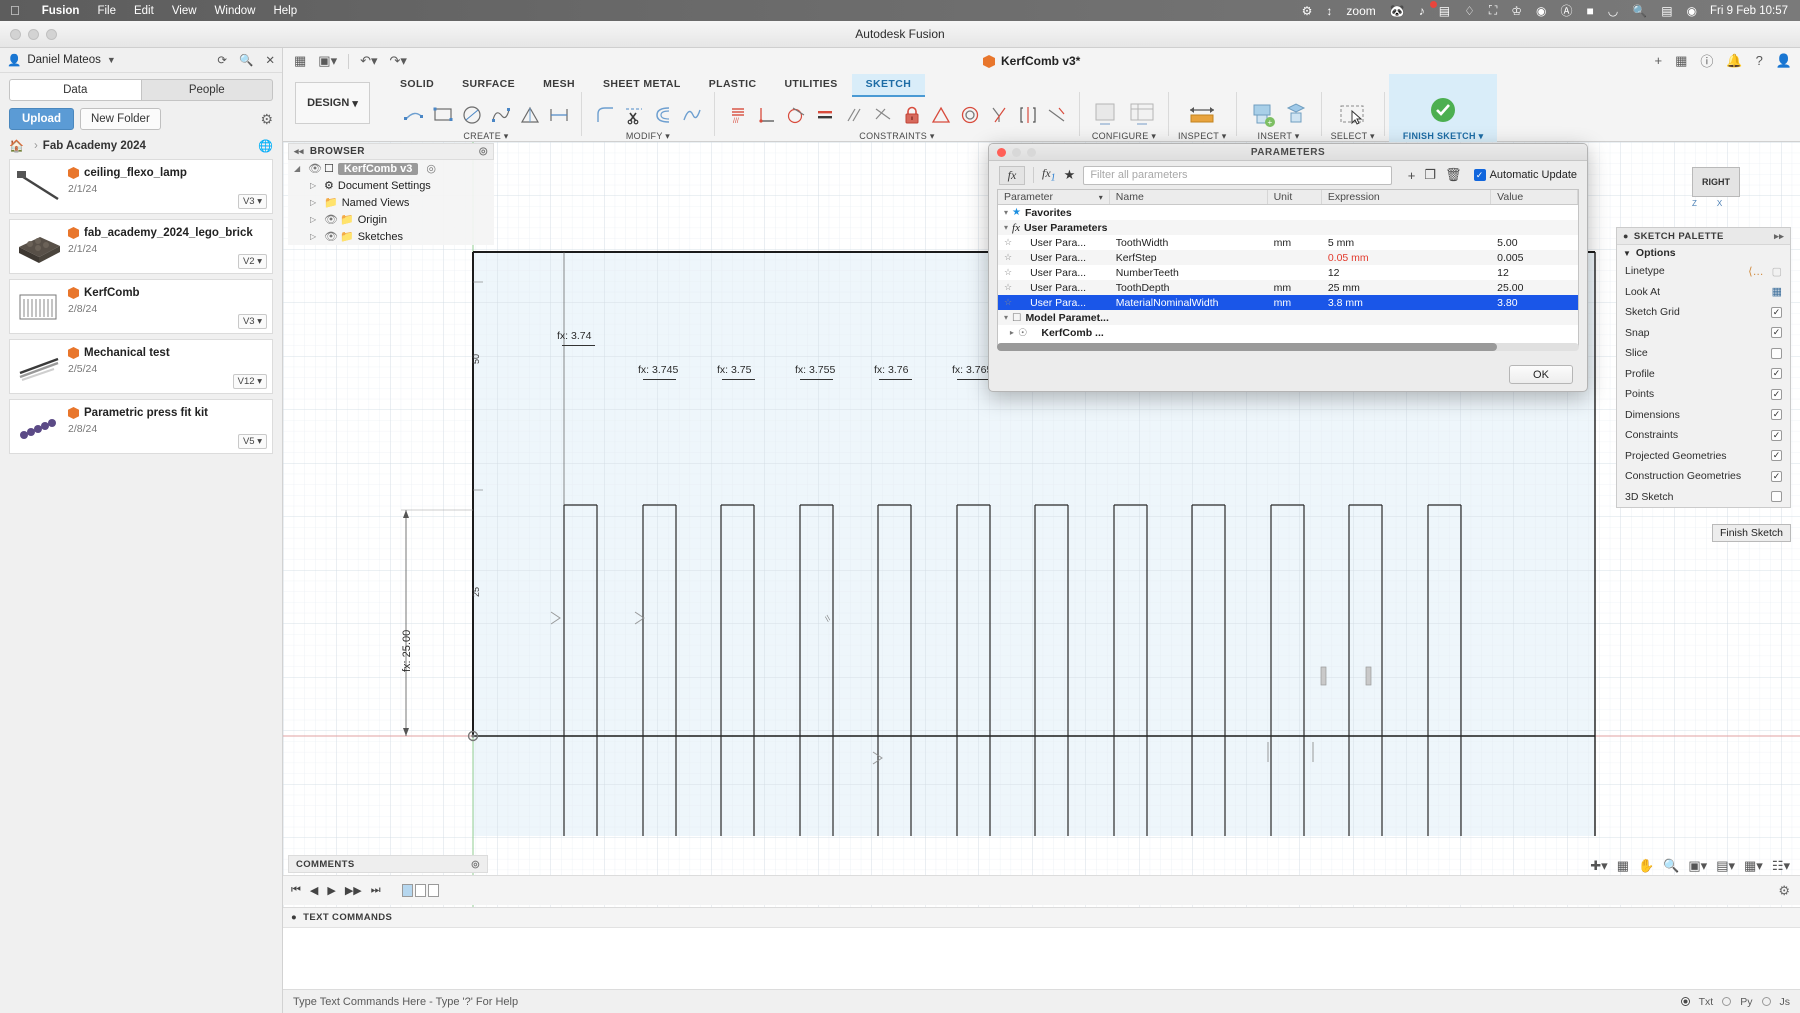 The width and height of the screenshot is (1800, 1013). I want to click on shirt-icon: ♔, so click(1516, 11).